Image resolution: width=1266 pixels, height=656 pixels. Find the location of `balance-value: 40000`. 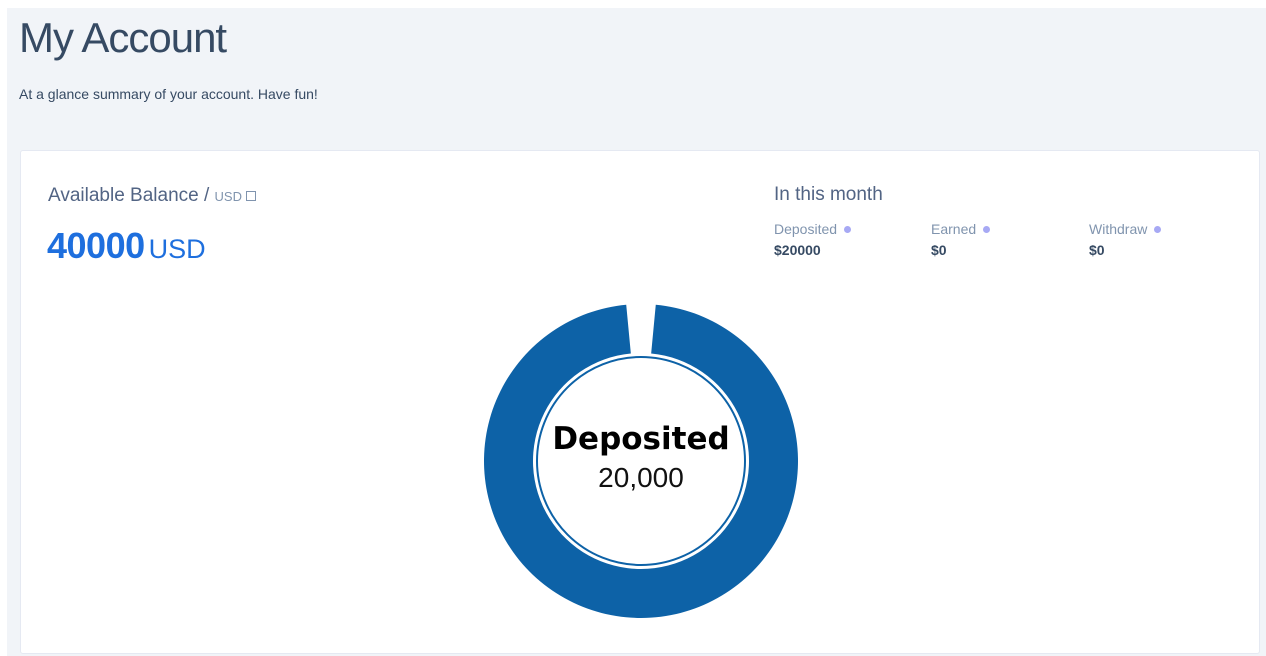

balance-value: 40000 is located at coordinates (96, 245).